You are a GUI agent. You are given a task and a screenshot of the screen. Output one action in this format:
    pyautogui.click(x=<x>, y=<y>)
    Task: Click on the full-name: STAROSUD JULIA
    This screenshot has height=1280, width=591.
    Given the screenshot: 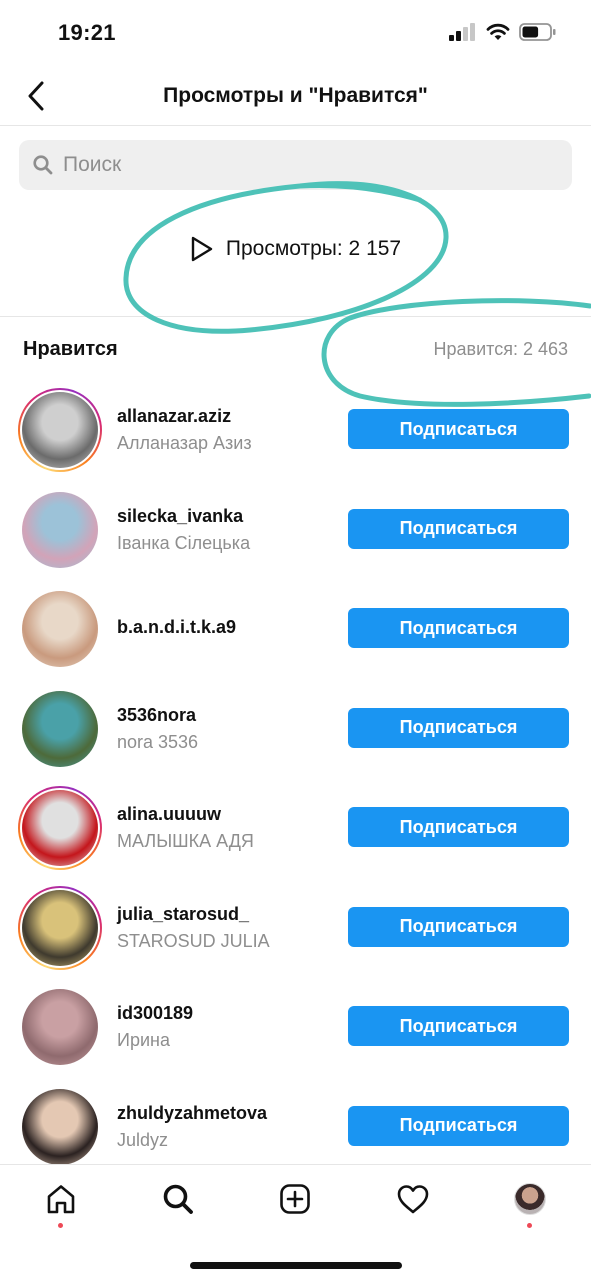 What is the action you would take?
    pyautogui.click(x=193, y=940)
    